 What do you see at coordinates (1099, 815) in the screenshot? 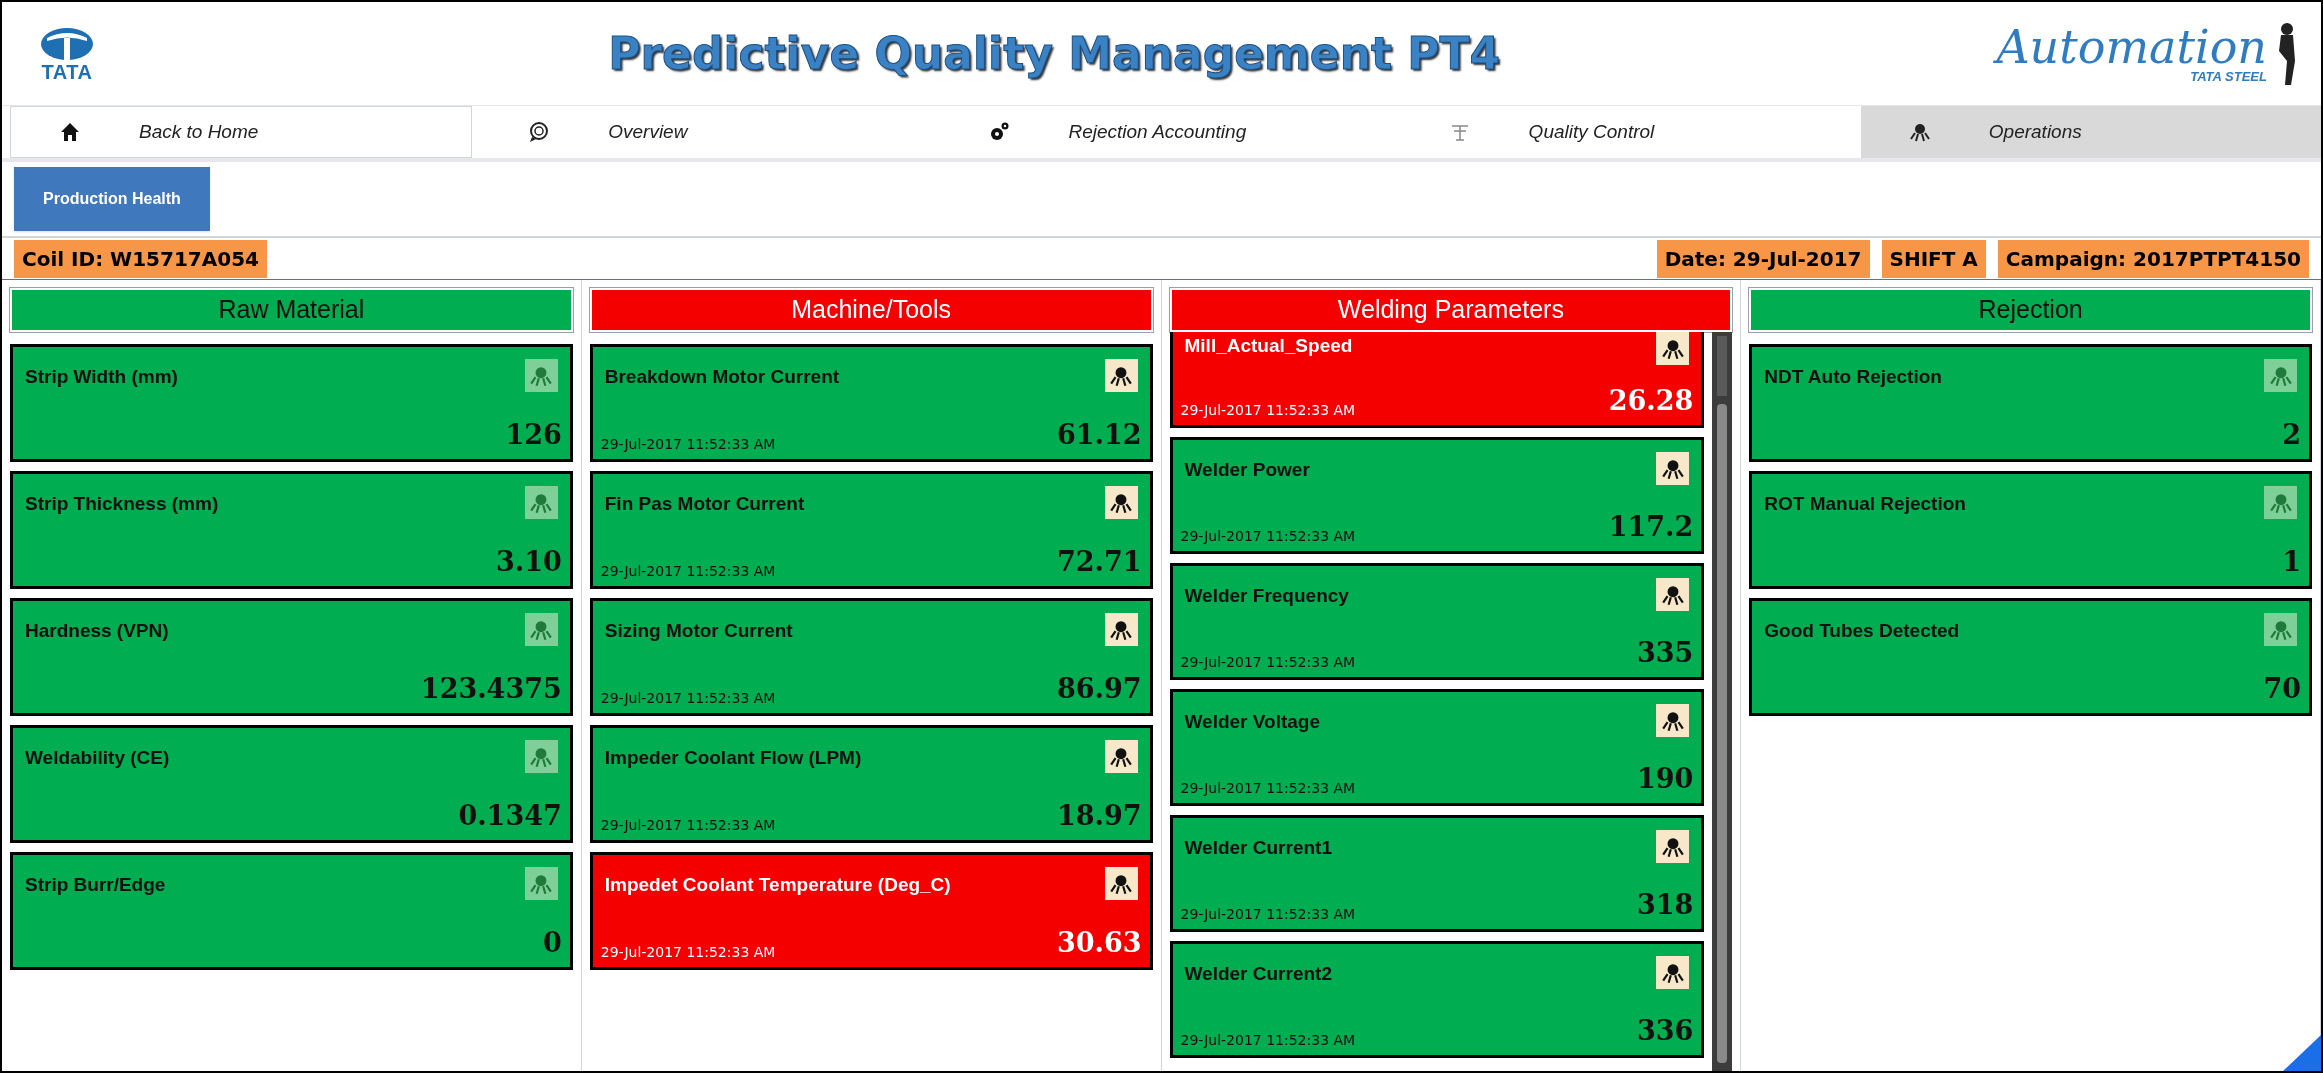
I see `metric-value: 18.97` at bounding box center [1099, 815].